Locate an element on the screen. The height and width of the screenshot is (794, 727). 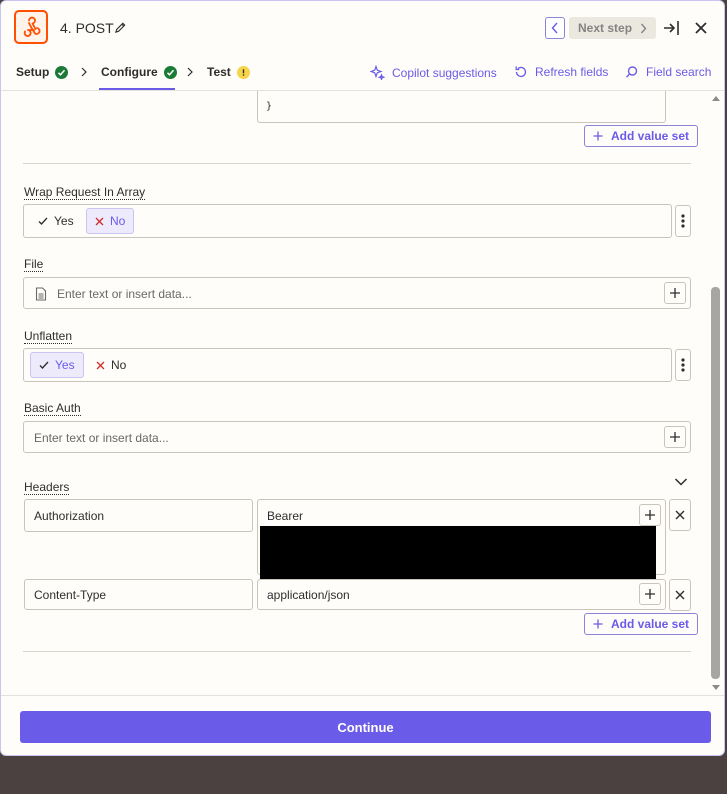
field-search-button: Field search is located at coordinates (668, 72).